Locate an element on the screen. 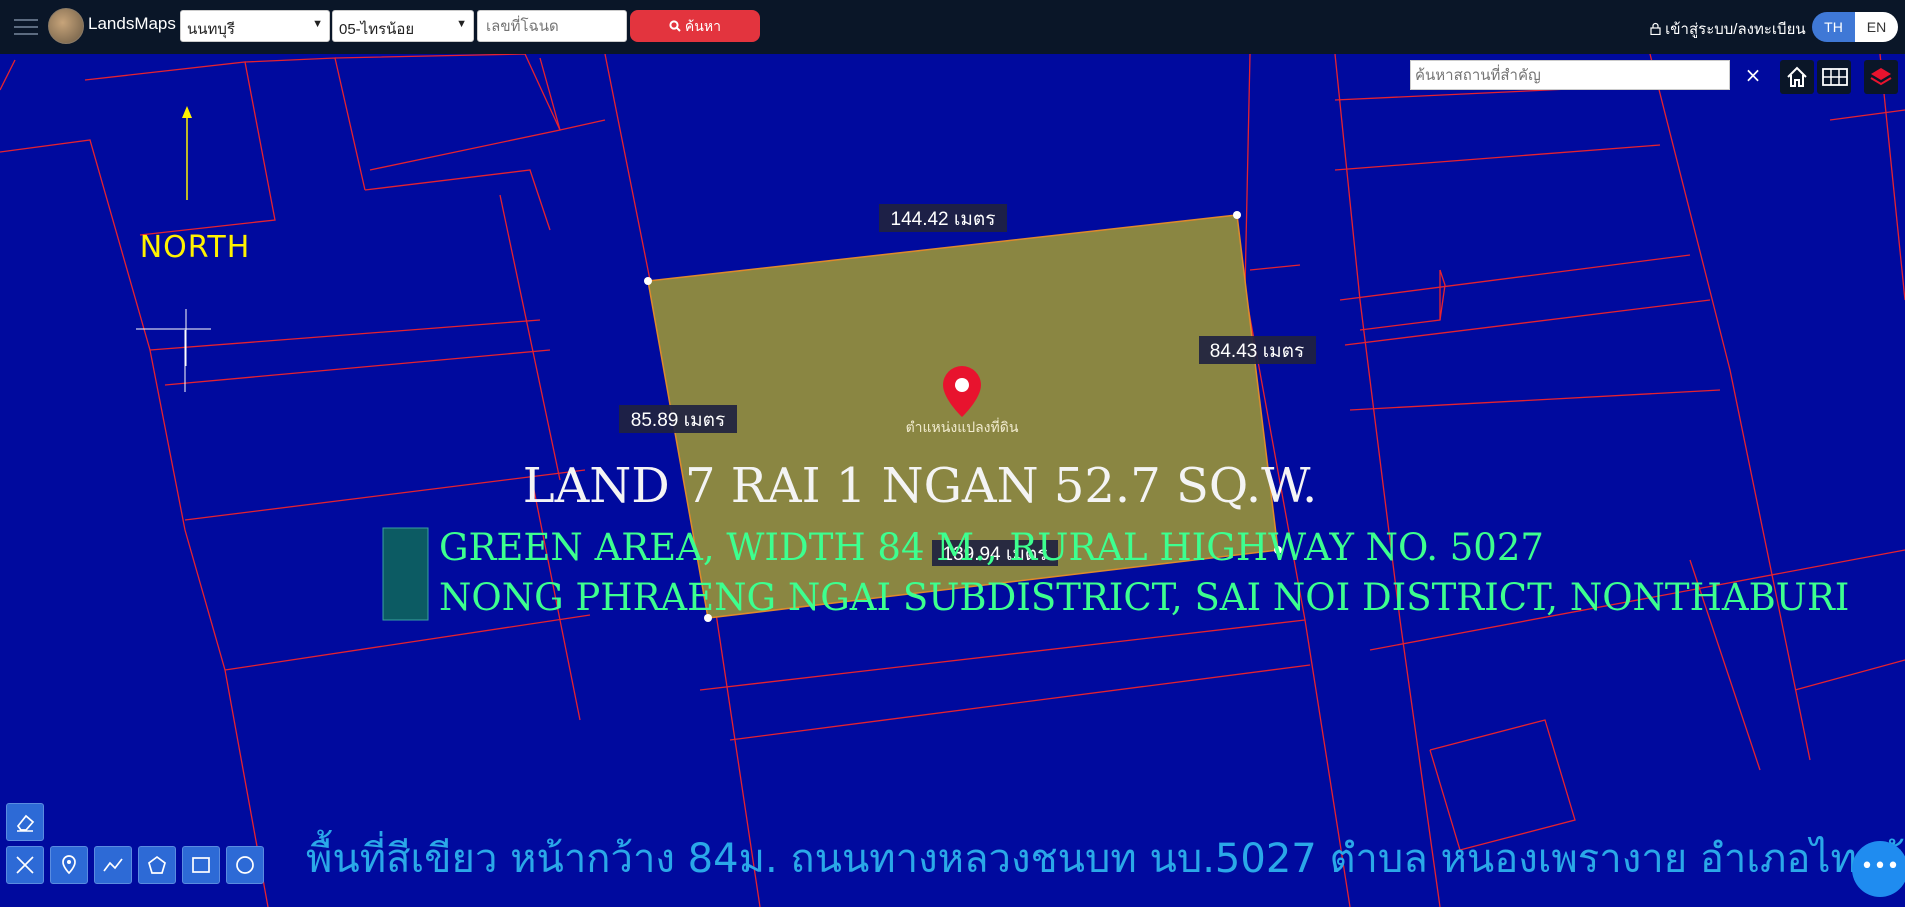 The image size is (1905, 907). login-label: เข้าสู่ระบบ/ลงทะเบียน is located at coordinates (1735, 29).